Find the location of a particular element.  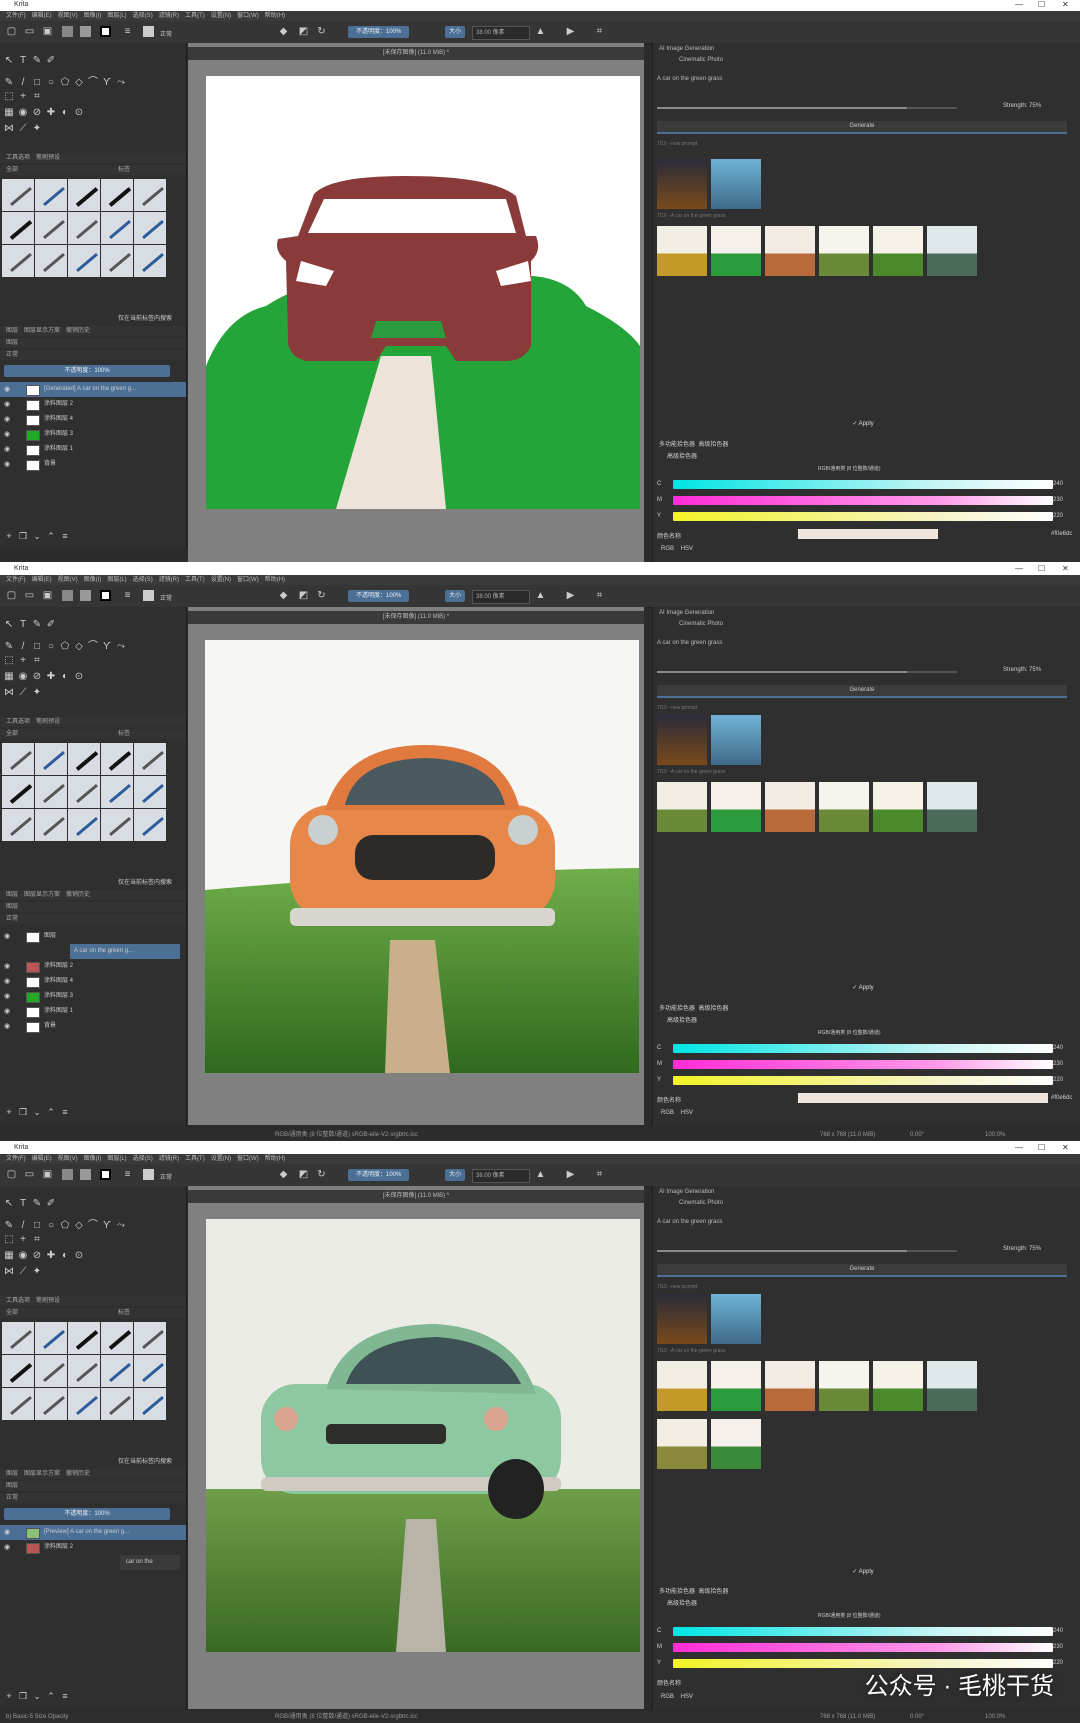

menu-tools: 工具(T) is located at coordinates (195, 1159).